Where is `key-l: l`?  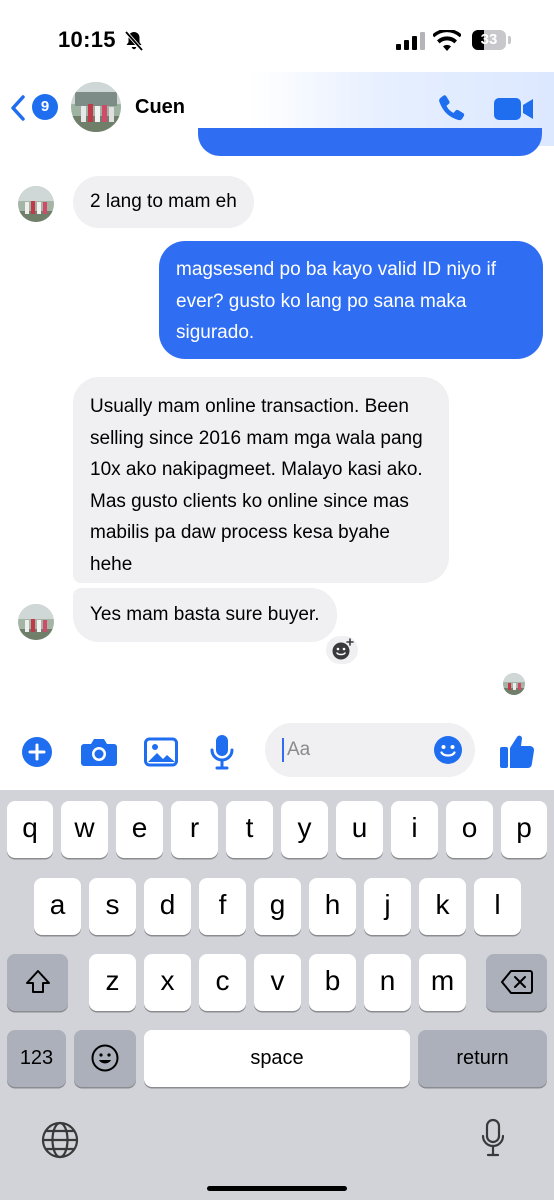 key-l: l is located at coordinates (497, 906).